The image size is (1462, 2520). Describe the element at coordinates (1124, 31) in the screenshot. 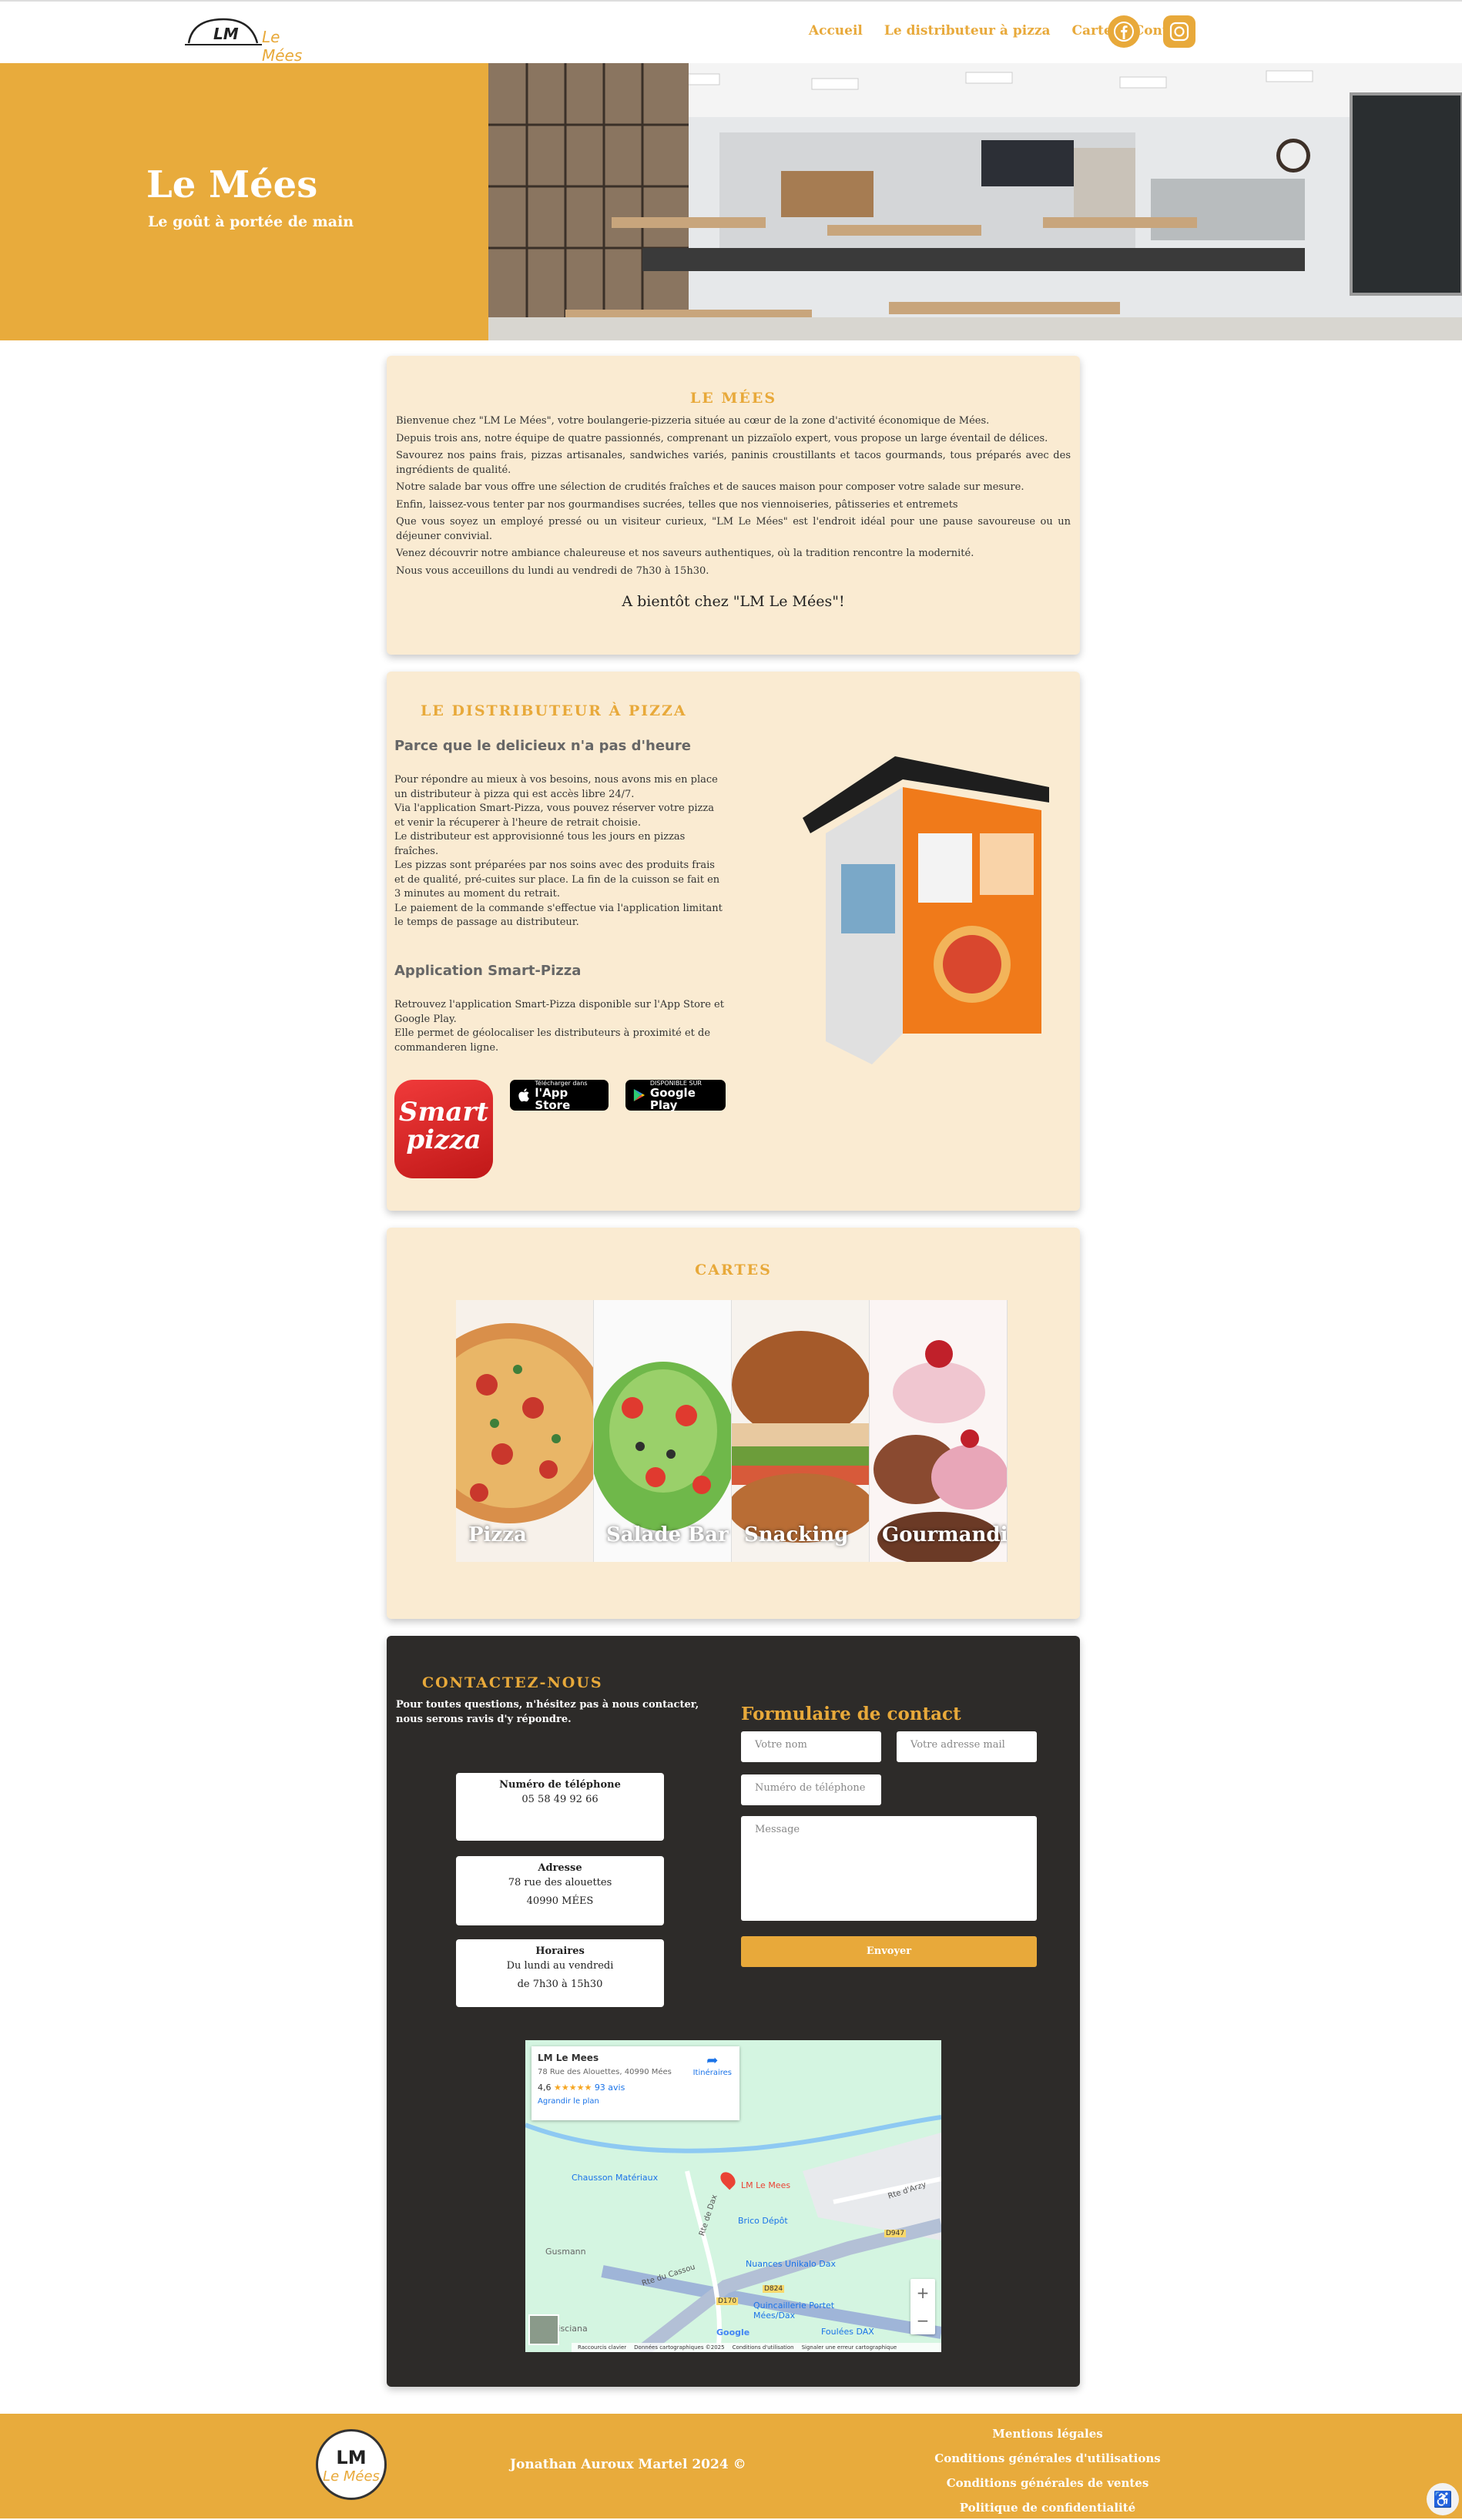

I see `facebook-icon` at that location.